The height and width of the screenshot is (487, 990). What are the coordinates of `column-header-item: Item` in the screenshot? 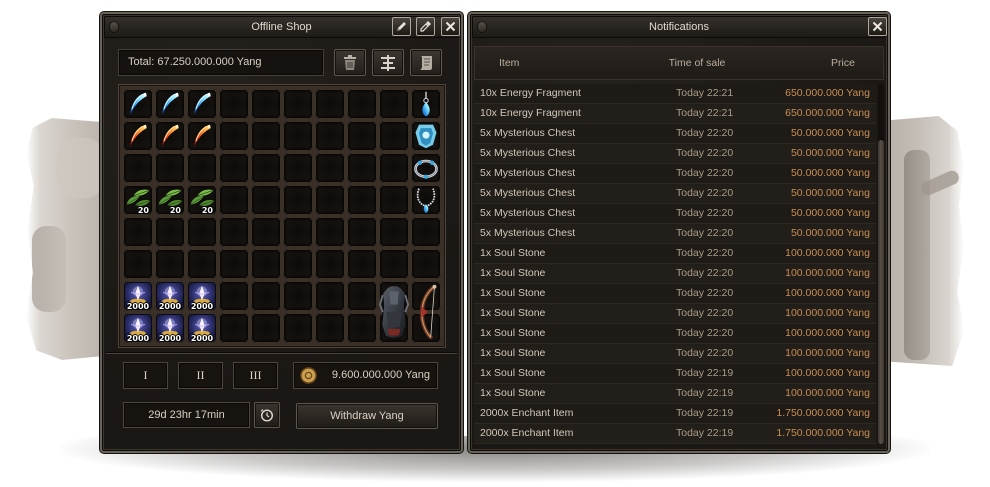 It's located at (509, 63).